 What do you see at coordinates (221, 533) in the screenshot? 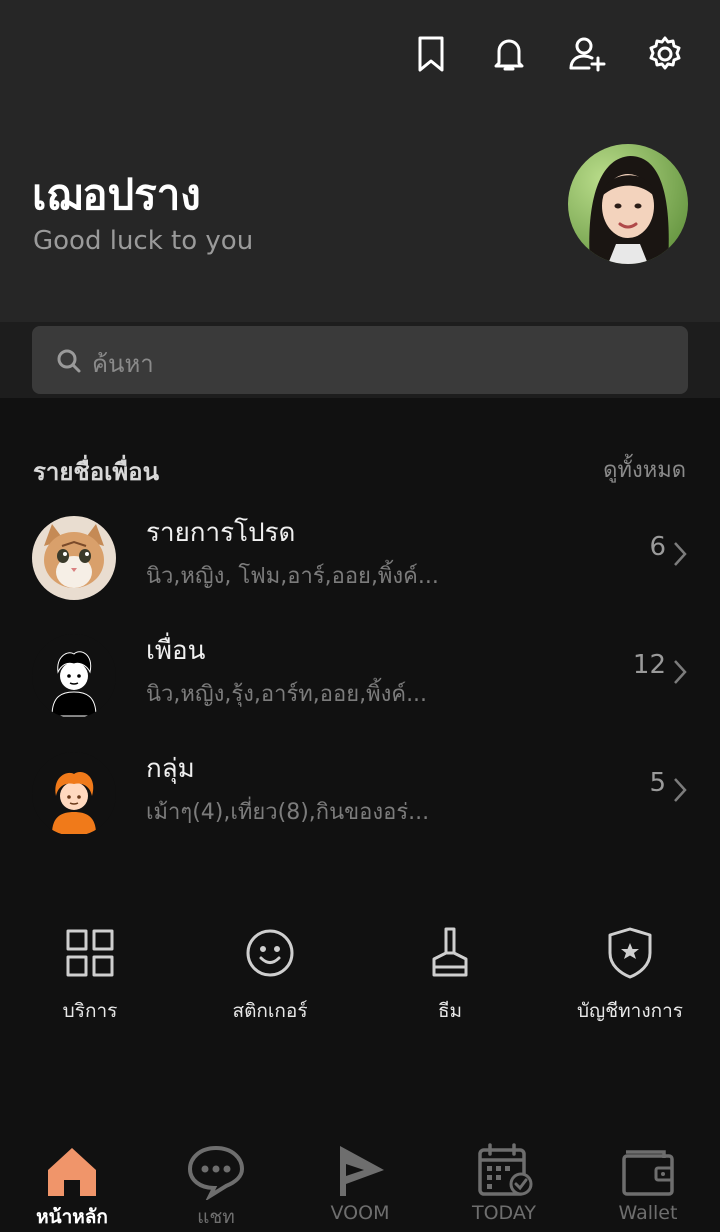
I see `friend-group-title: รายการโปรด` at bounding box center [221, 533].